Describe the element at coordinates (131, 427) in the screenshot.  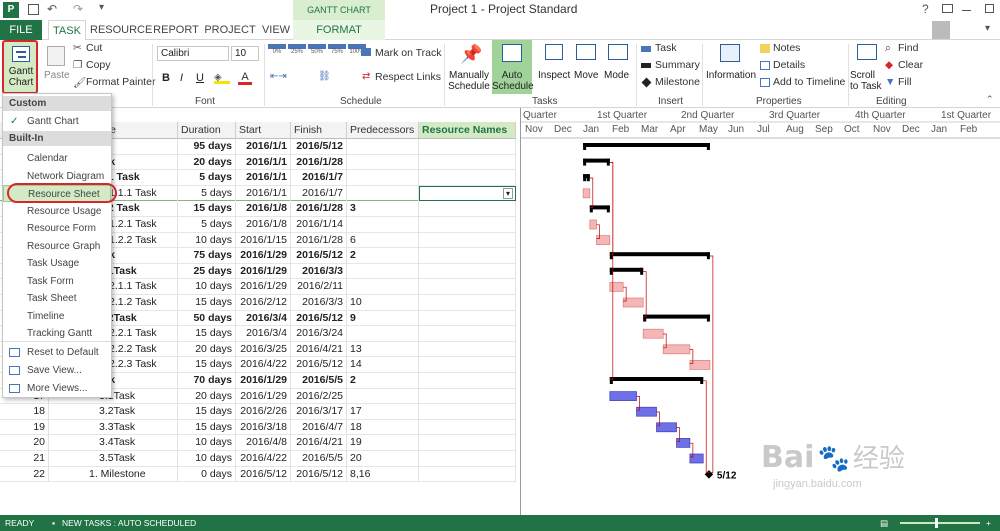
I see `task-name: 3.3Task` at that location.